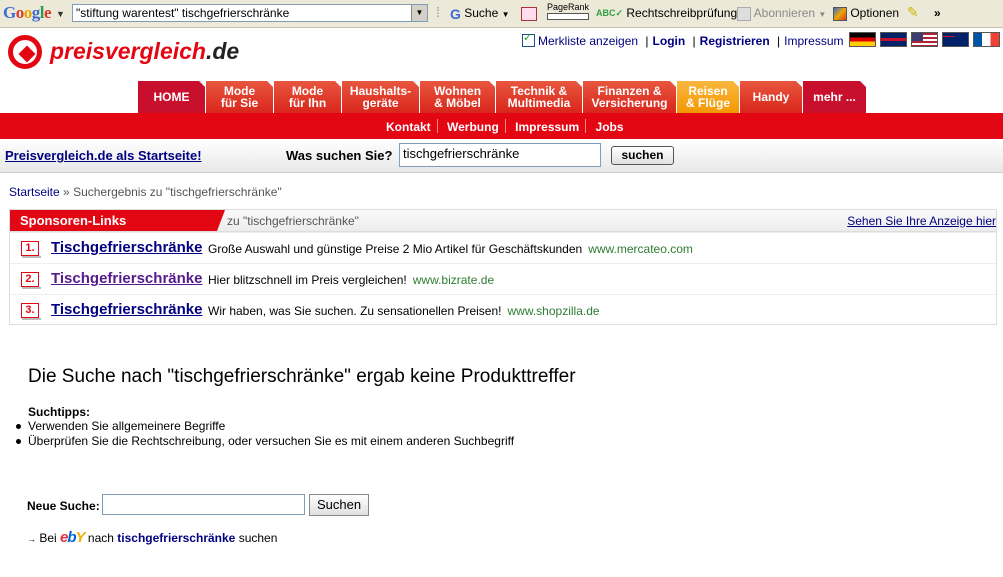  What do you see at coordinates (568, 16) in the screenshot?
I see `pagerank-bar` at bounding box center [568, 16].